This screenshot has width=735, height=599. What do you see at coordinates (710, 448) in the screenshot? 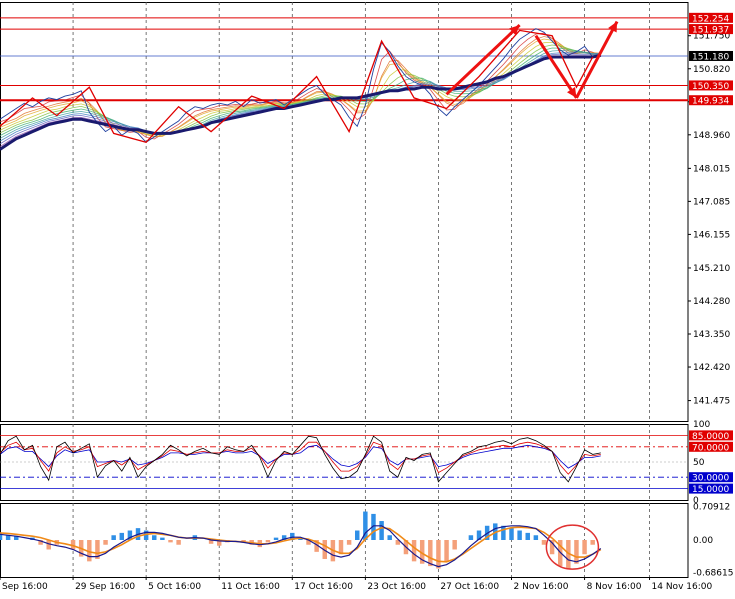
I see `rsi-level-label: 70.0000` at bounding box center [710, 448].